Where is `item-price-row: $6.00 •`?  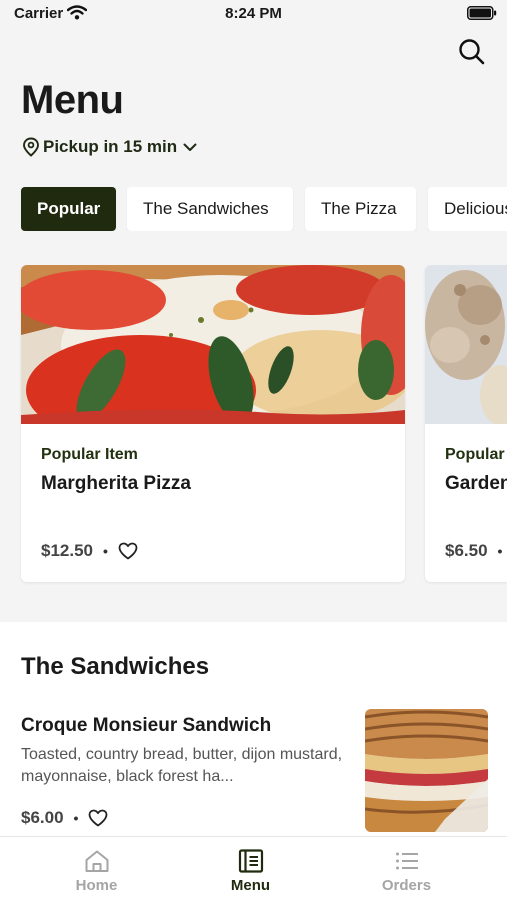 item-price-row: $6.00 • is located at coordinates (64, 818).